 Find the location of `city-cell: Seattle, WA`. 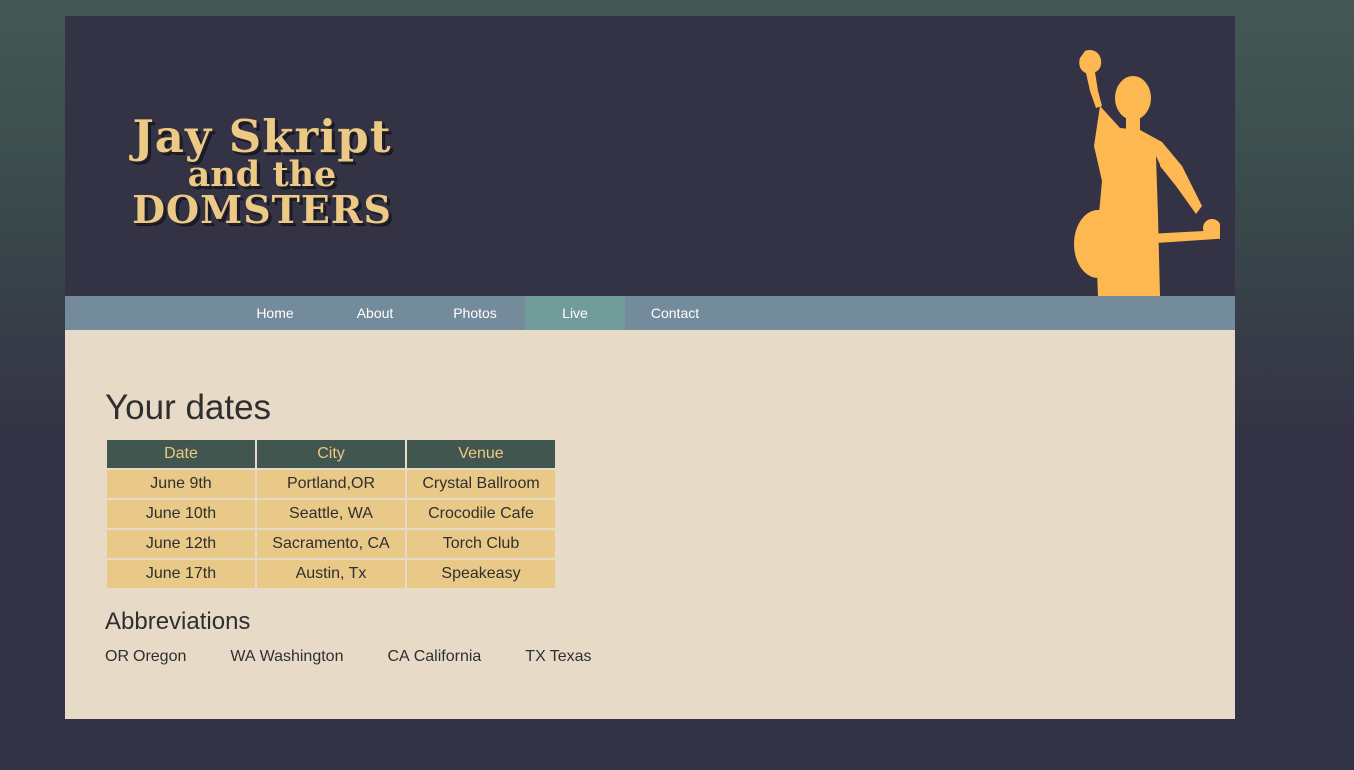

city-cell: Seattle, WA is located at coordinates (331, 514).